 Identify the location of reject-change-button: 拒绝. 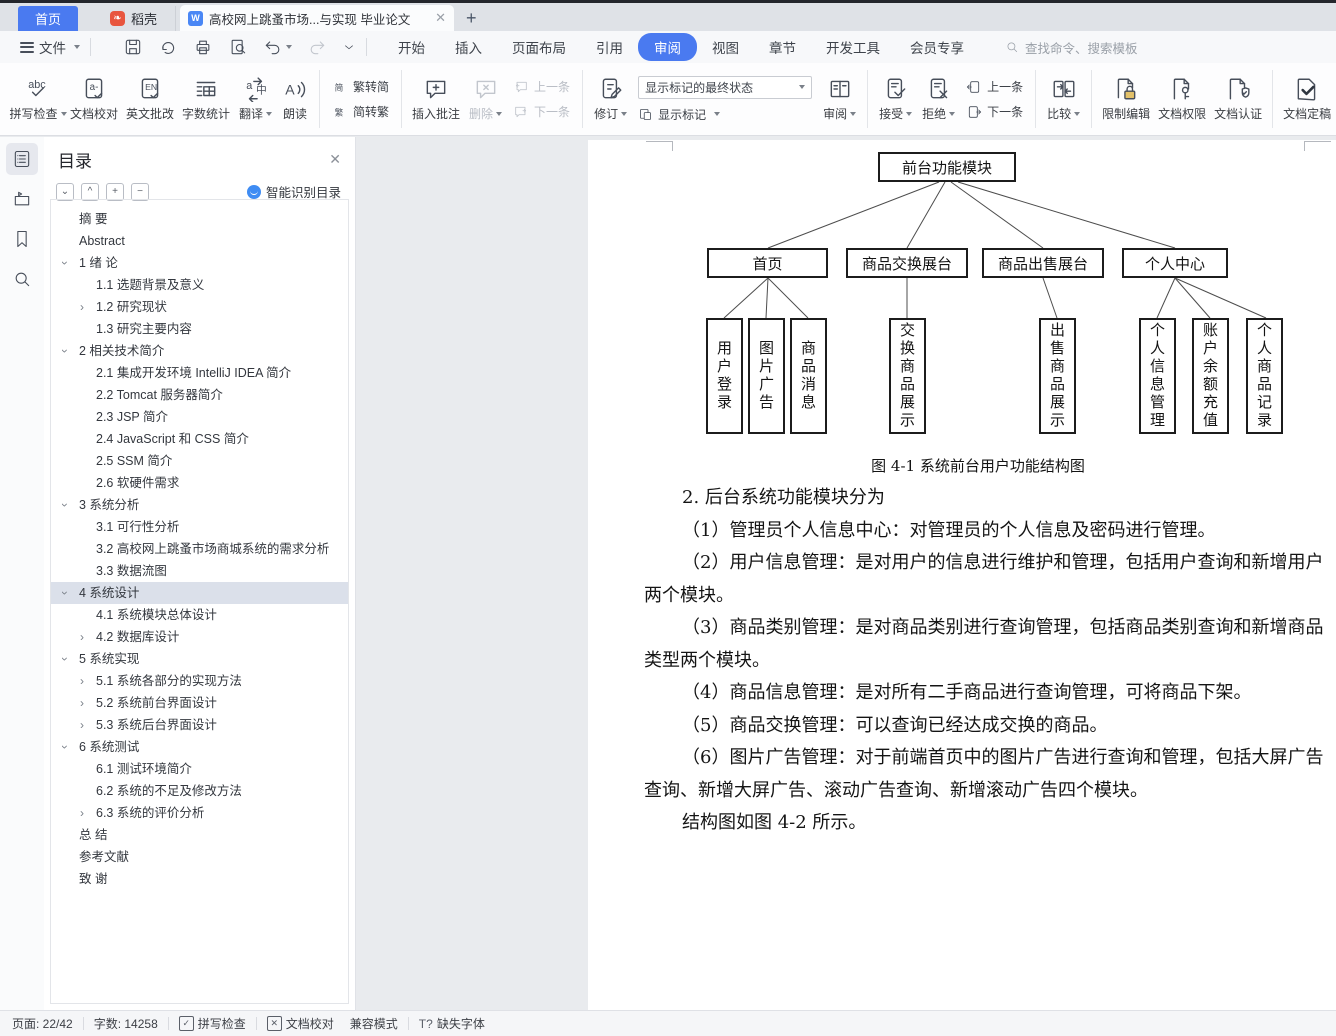
(938, 99).